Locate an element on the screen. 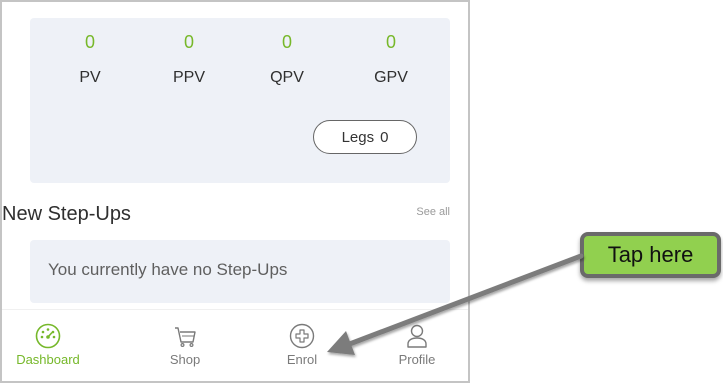  step-ups-empty-card: You currently have no Step-Ups is located at coordinates (240, 271).